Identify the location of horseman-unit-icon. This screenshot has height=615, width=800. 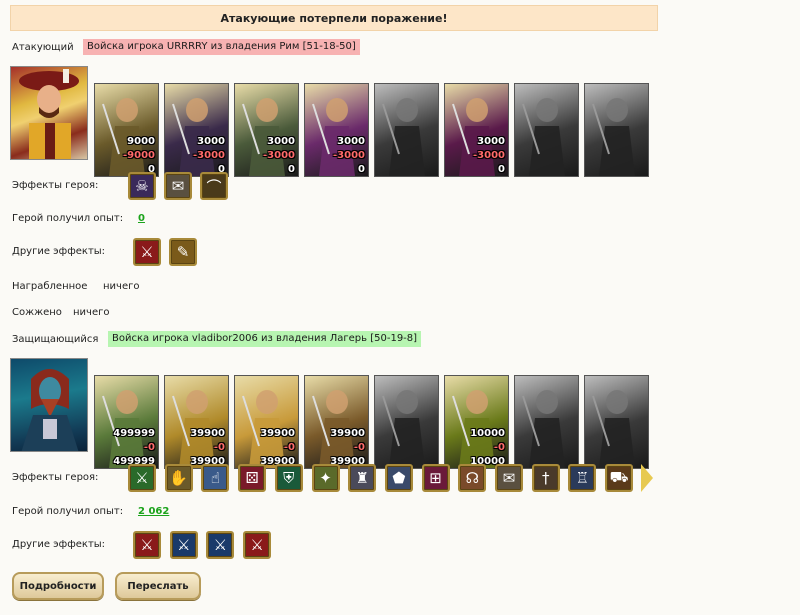
(616, 422).